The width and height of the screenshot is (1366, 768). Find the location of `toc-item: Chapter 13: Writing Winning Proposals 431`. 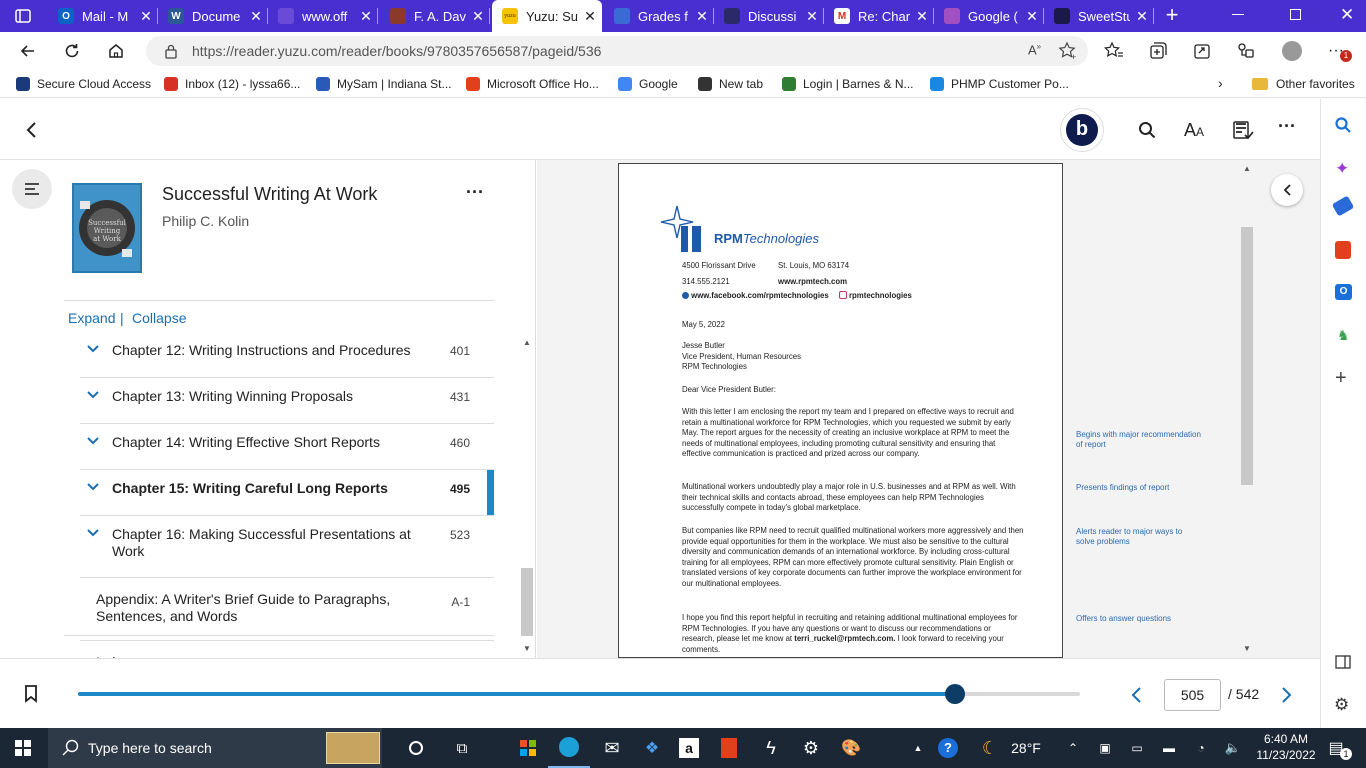

toc-item: Chapter 13: Writing Winning Proposals 431 is located at coordinates (287, 401).